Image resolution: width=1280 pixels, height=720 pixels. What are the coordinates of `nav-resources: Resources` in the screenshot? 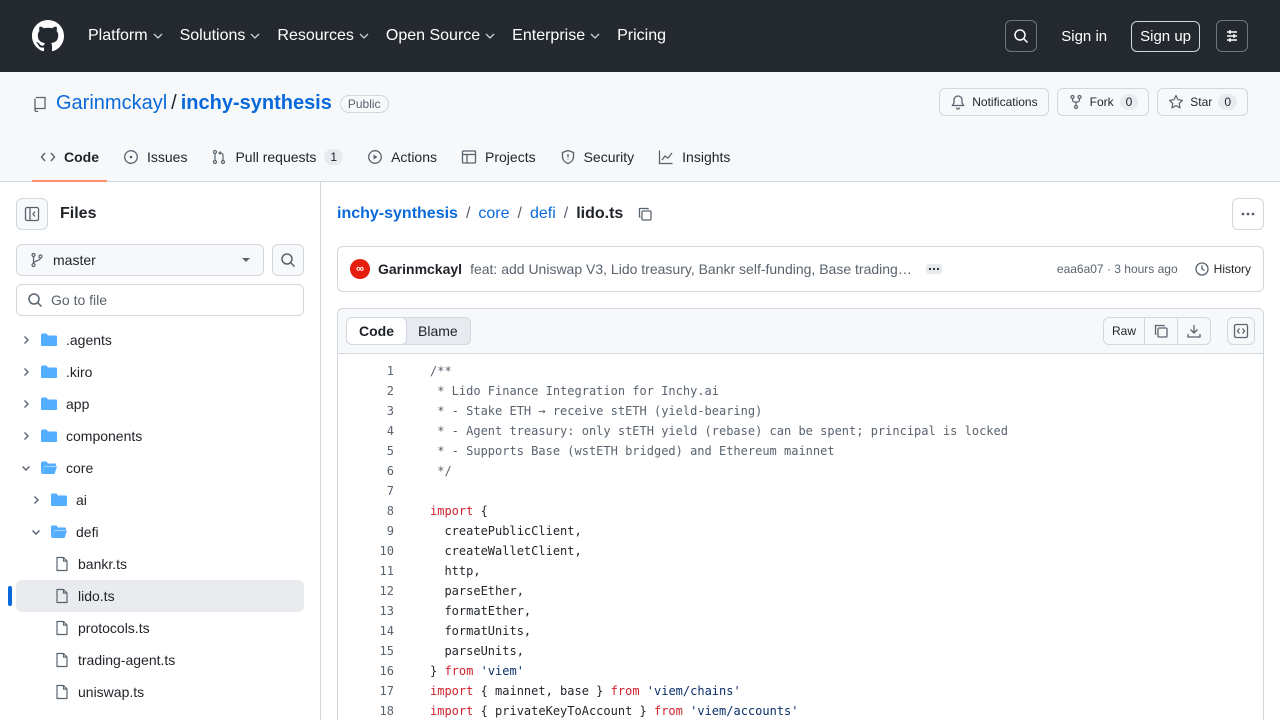 It's located at (323, 36).